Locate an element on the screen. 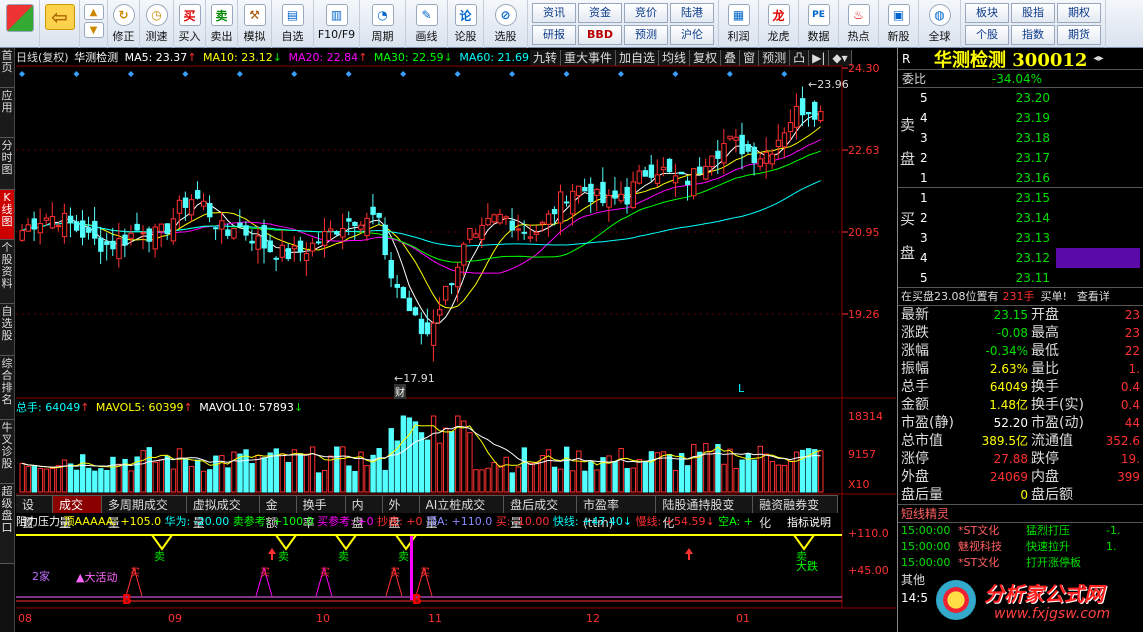  simulate-button: ⚒ 模拟 is located at coordinates (255, 24).